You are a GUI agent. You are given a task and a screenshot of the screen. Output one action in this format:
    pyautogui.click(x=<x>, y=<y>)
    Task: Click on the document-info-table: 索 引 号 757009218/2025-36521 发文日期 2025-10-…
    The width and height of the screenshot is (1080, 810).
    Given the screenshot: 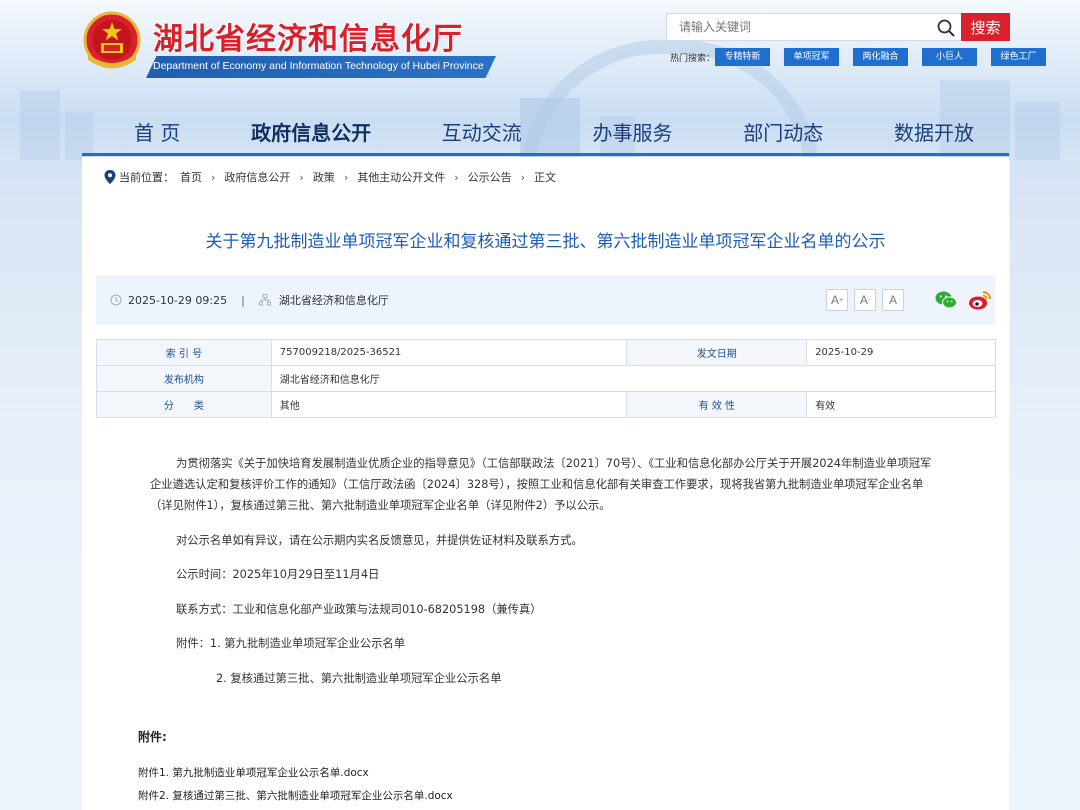 What is the action you would take?
    pyautogui.click(x=546, y=378)
    